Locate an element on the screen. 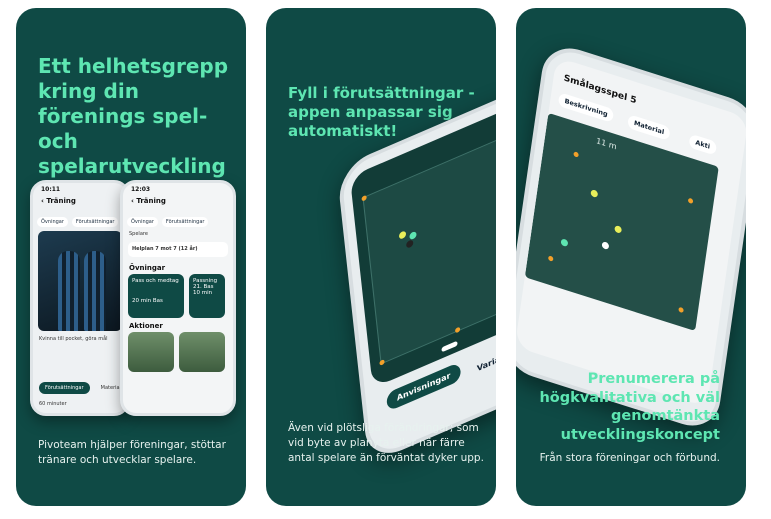  pitch-diagram is located at coordinates (428, 248).